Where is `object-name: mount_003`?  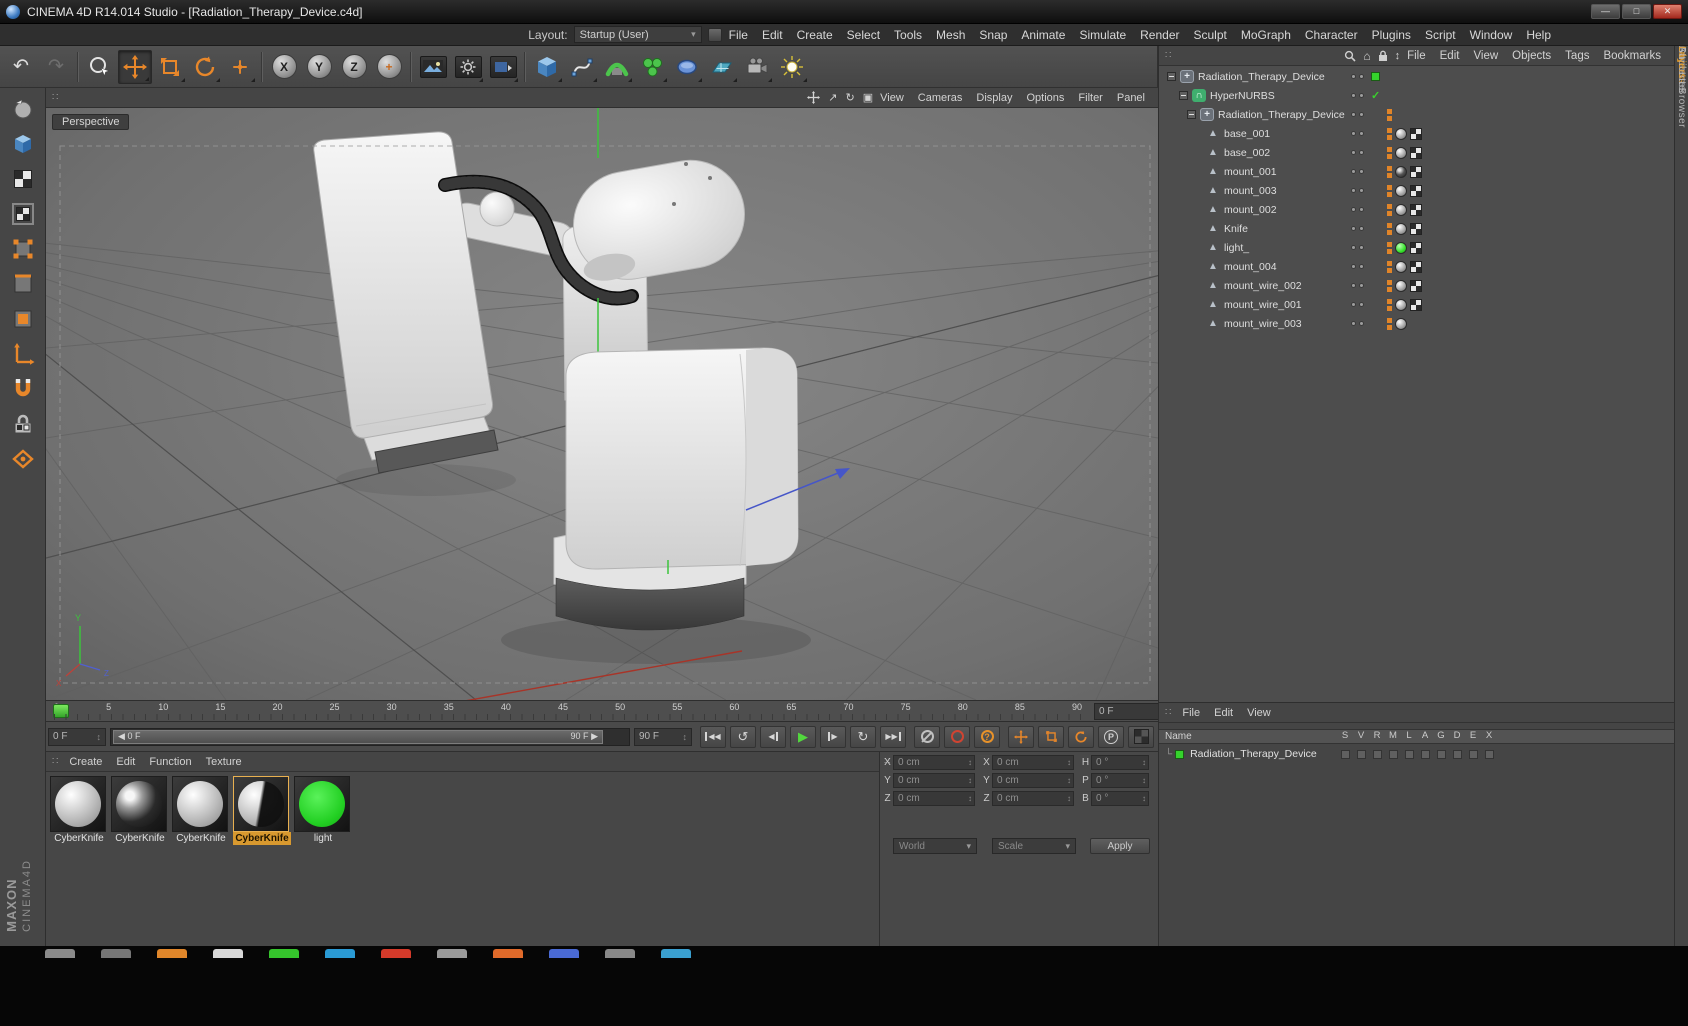 object-name: mount_003 is located at coordinates (1250, 191).